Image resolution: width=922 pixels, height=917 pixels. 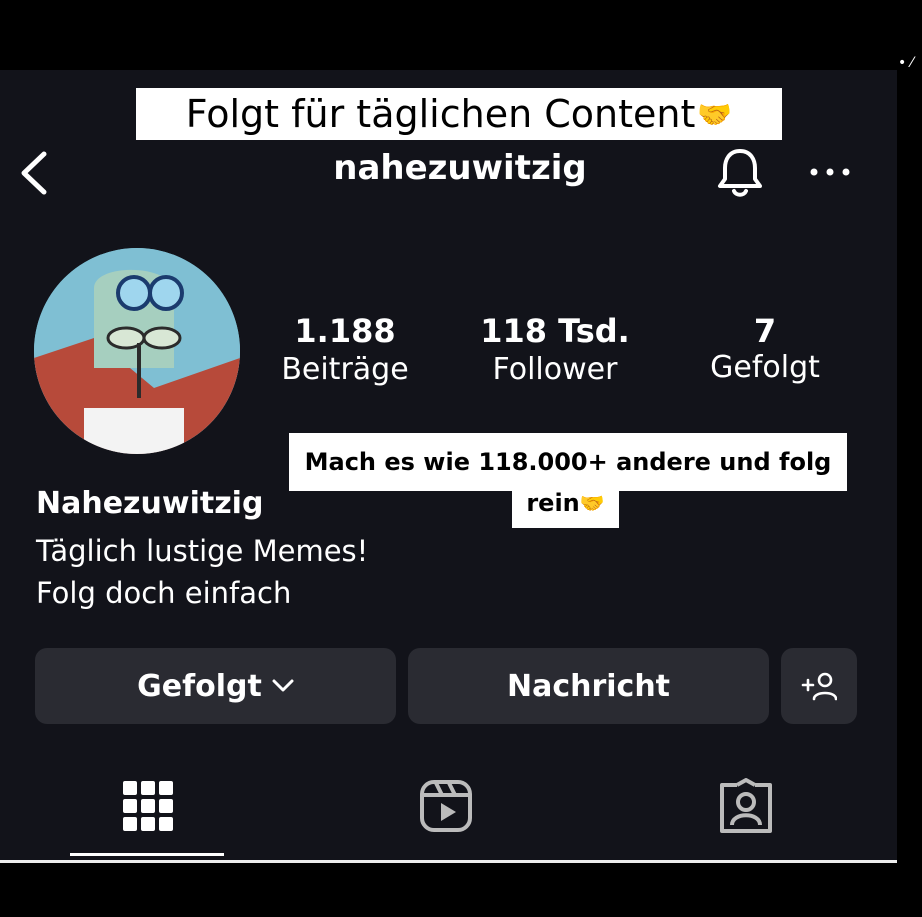 I want to click on bio-line-1: Täglich lustige Memes!, so click(x=202, y=551).